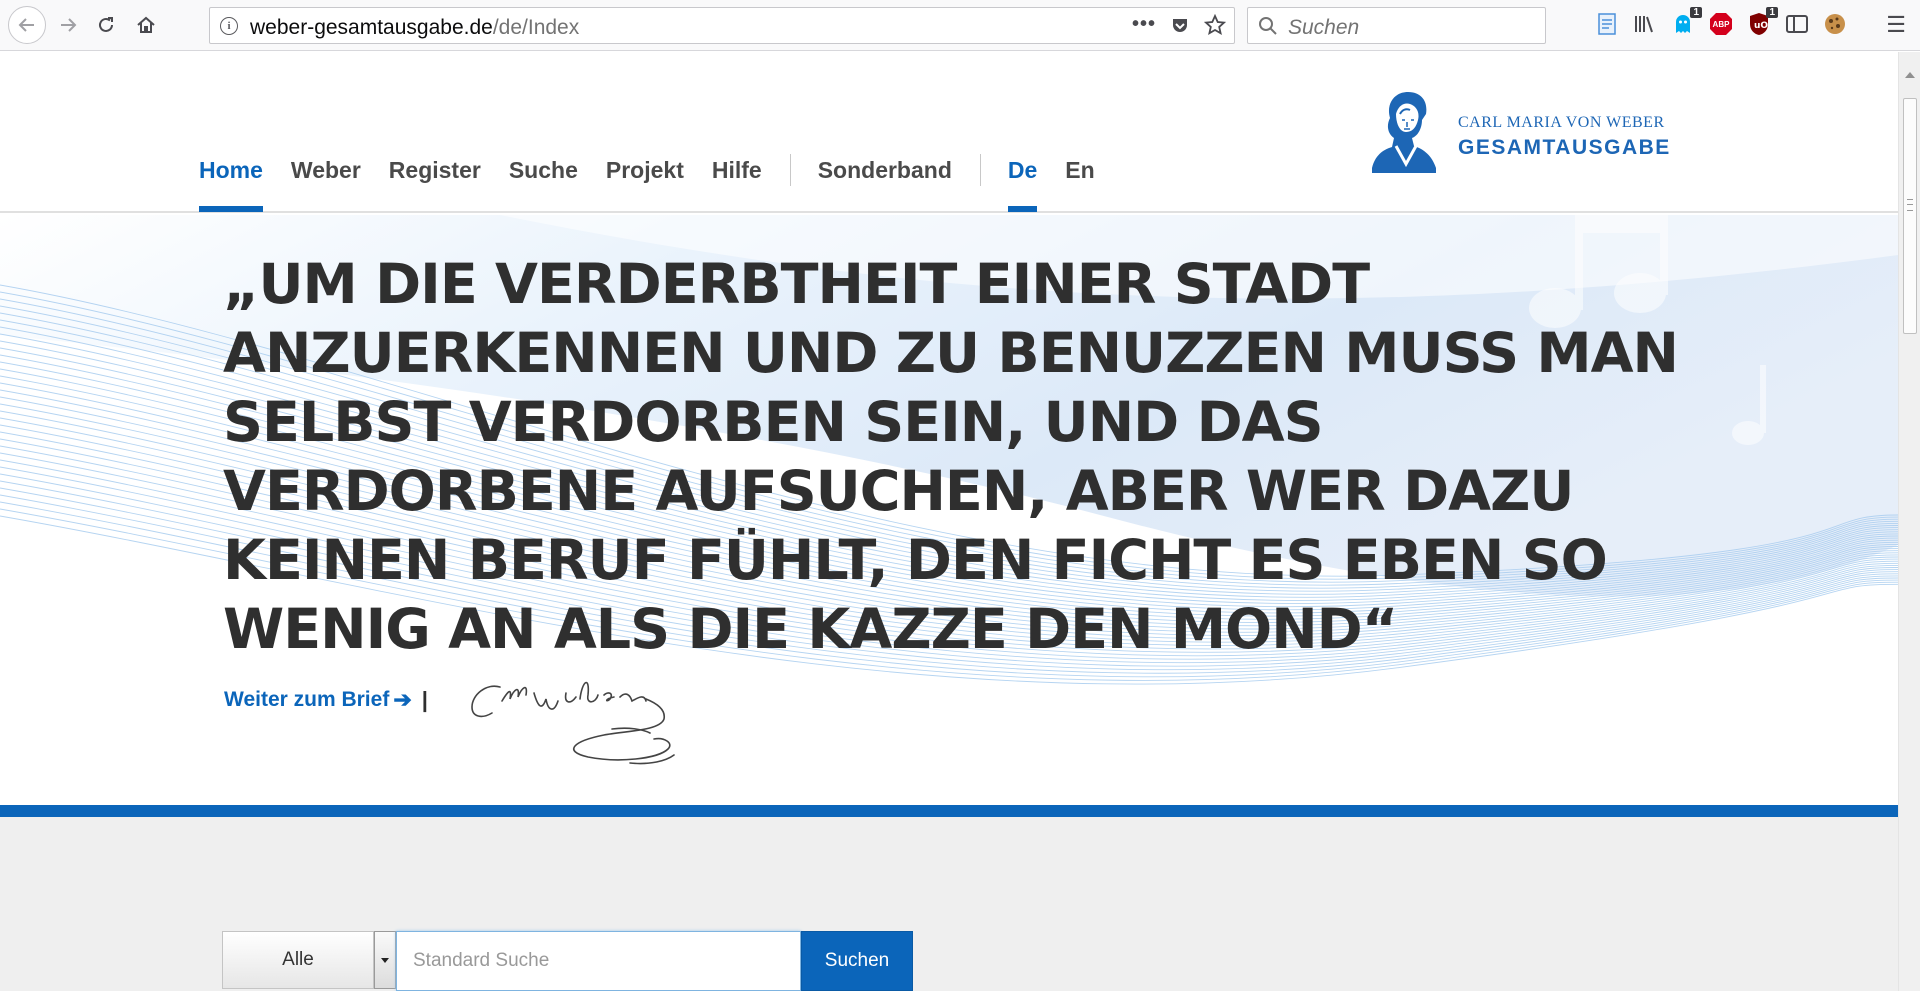  What do you see at coordinates (326, 182) in the screenshot?
I see `nav-weber: Weber` at bounding box center [326, 182].